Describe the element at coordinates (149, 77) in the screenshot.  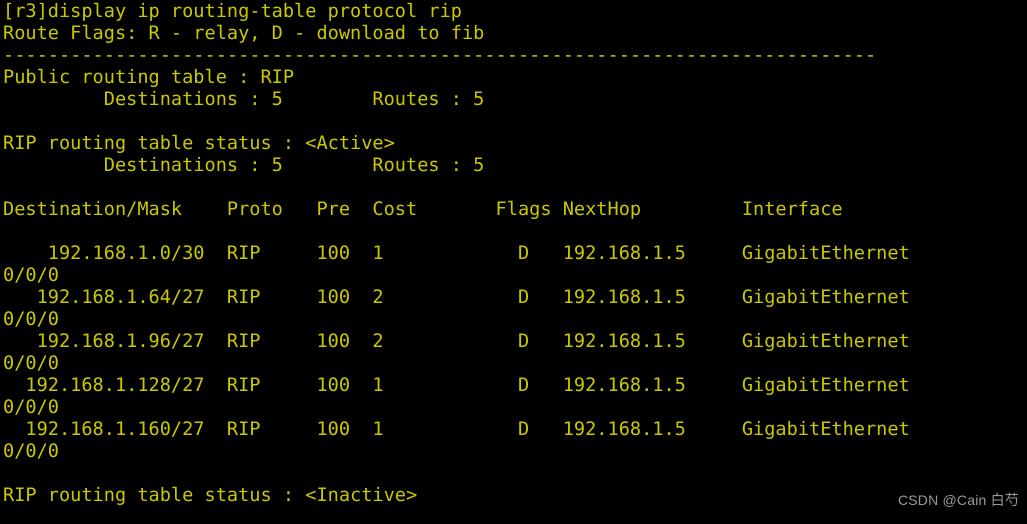
I see `public-routing-table-label: Public routing table : RIP` at that location.